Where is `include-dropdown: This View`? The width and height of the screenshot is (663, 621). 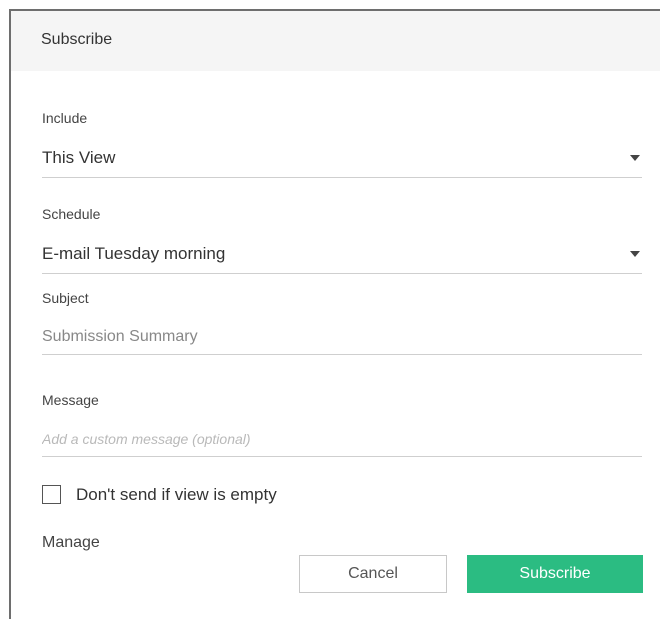 include-dropdown: This View is located at coordinates (342, 160).